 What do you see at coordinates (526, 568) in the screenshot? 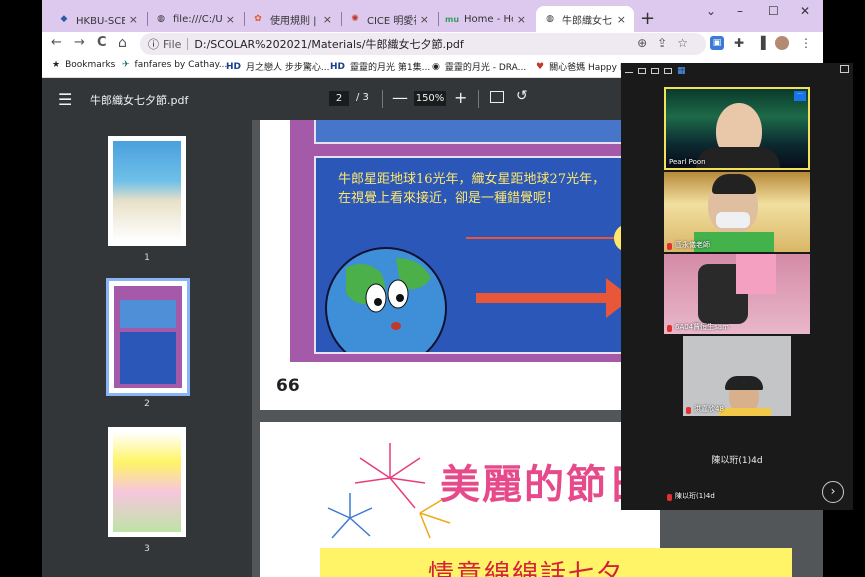
I see `banner-text: 情意綿綿話七夕` at bounding box center [526, 568].